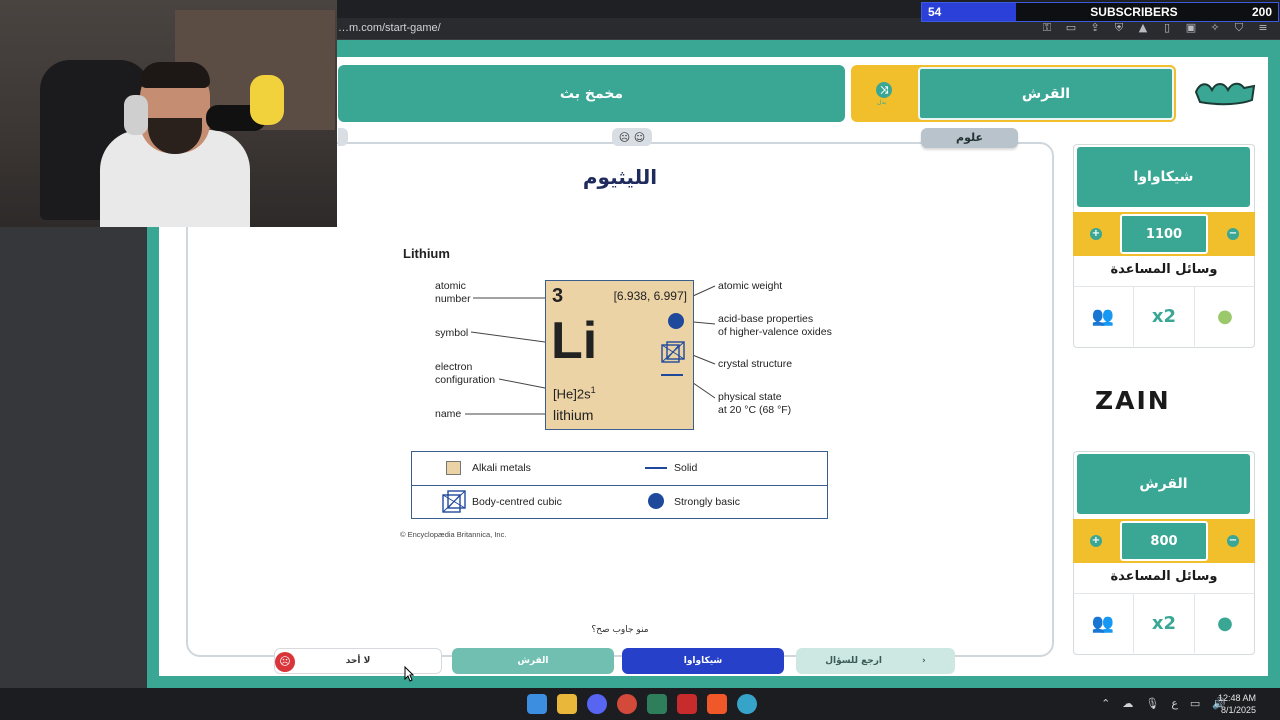 The width and height of the screenshot is (1280, 720). I want to click on network-icon: ▭, so click(1195, 703).